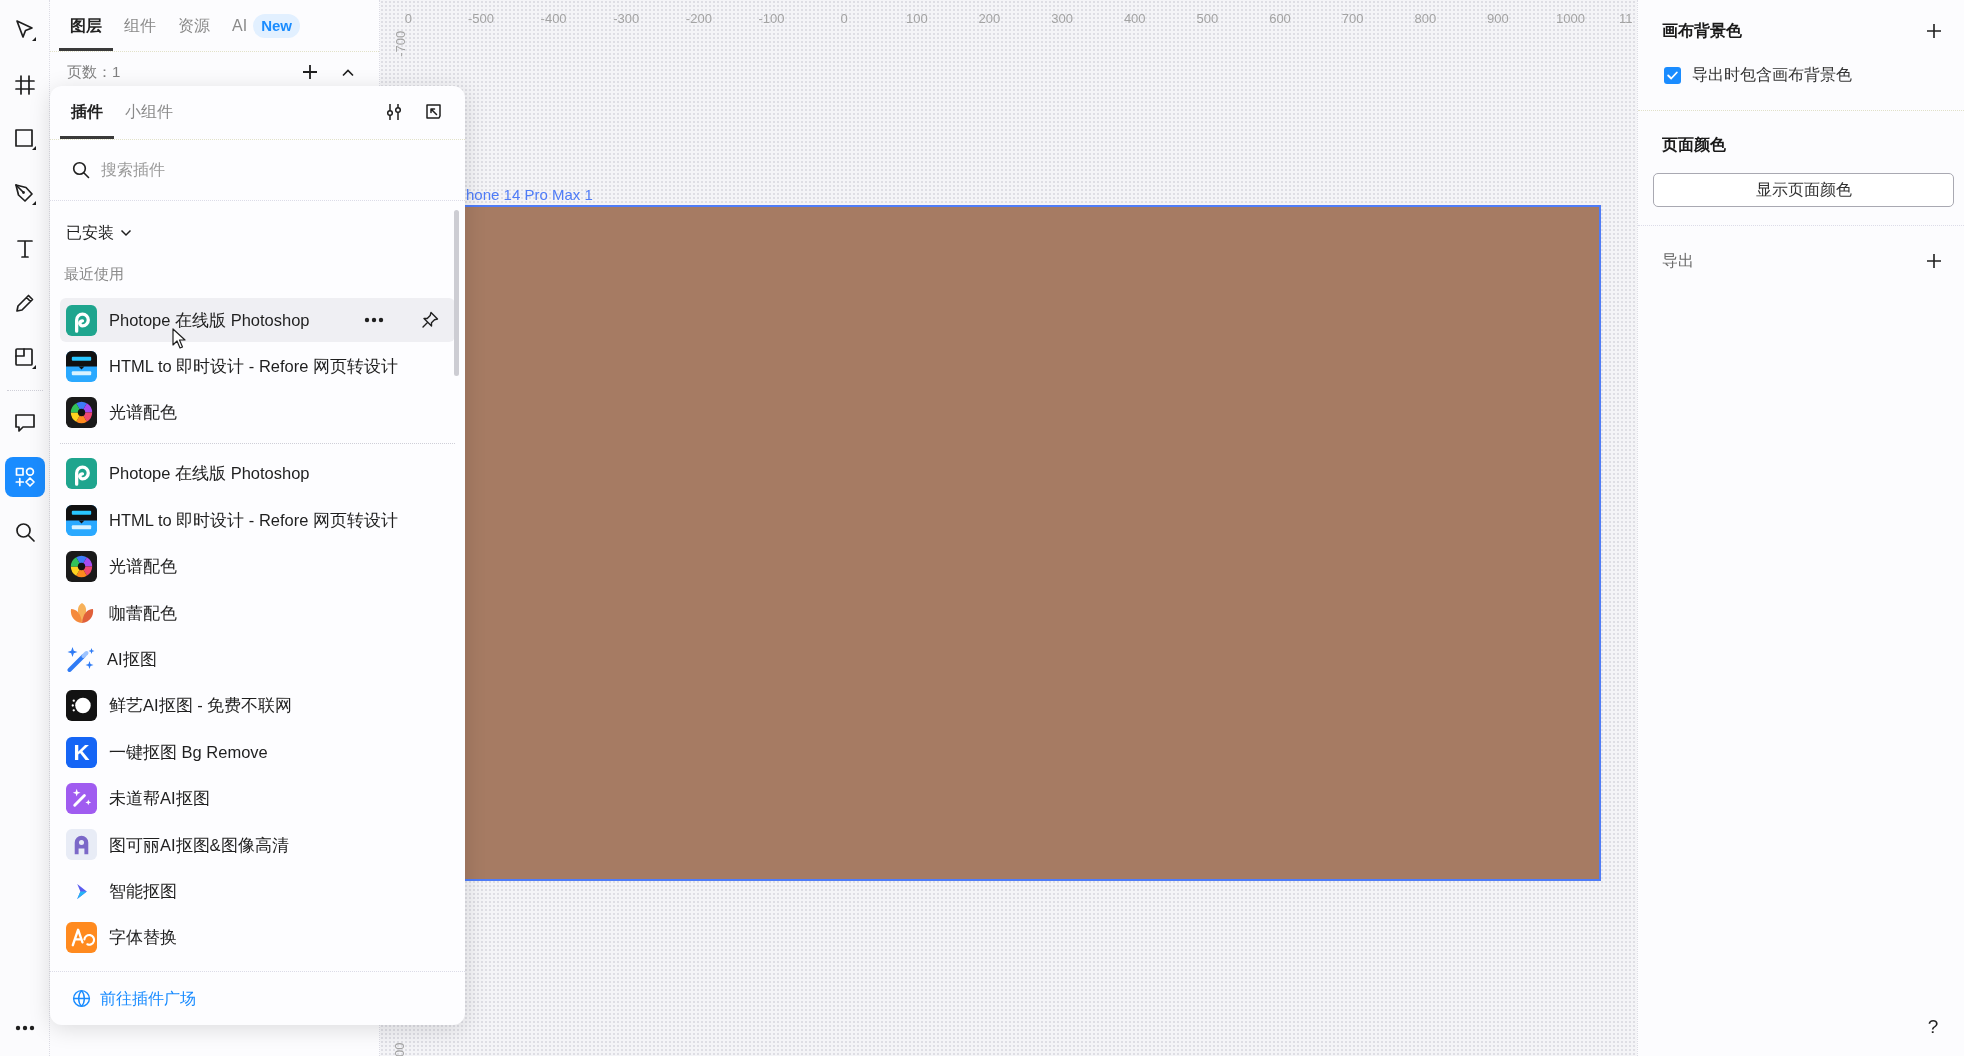  What do you see at coordinates (257, 659) in the screenshot?
I see `plugin-list-item: AI抠图` at bounding box center [257, 659].